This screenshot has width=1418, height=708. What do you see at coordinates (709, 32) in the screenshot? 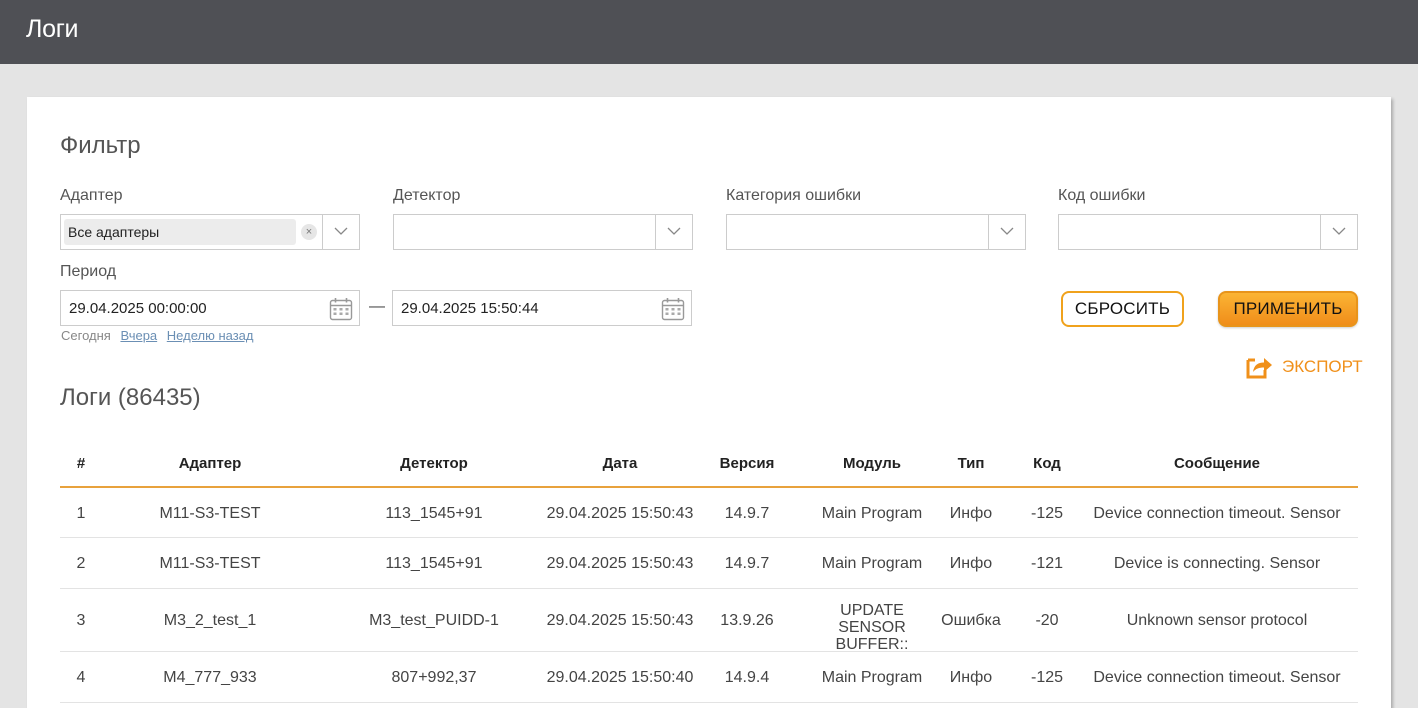
I see `top-bar: Логи` at bounding box center [709, 32].